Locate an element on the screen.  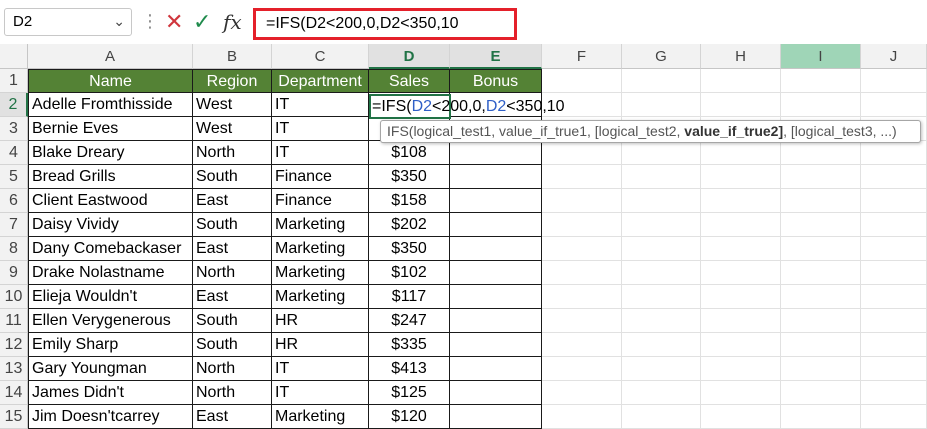
table-cell: Client Eastwood is located at coordinates (110, 201).